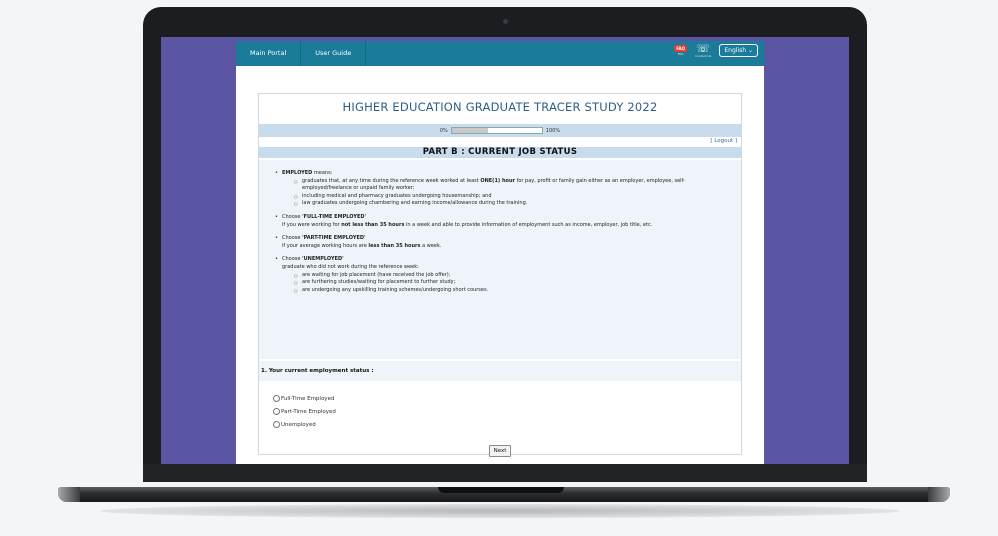 The height and width of the screenshot is (536, 998). I want to click on faq-icon: FAQ, so click(680, 48).